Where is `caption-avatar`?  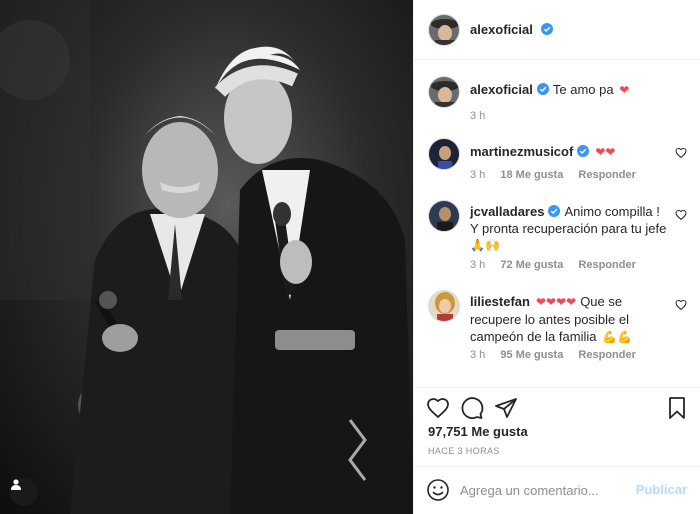
caption-avatar is located at coordinates (444, 92).